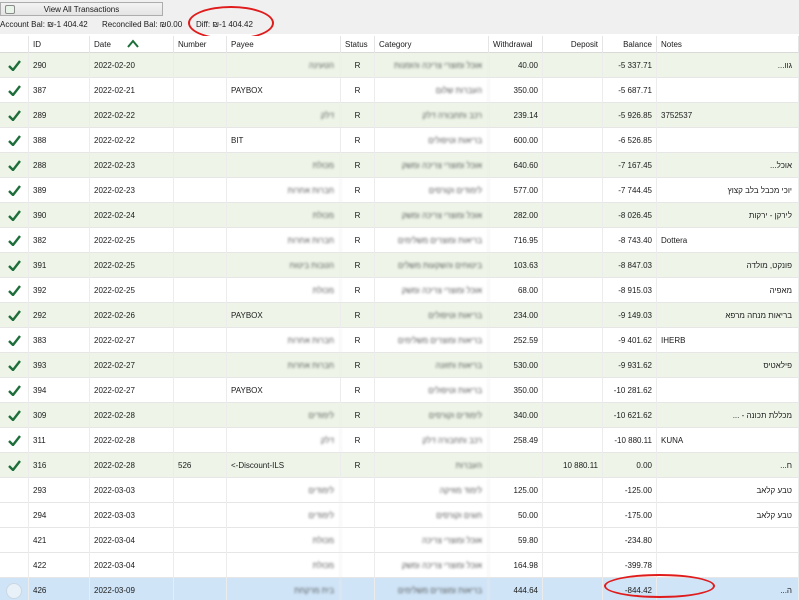 The height and width of the screenshot is (600, 799). I want to click on row-id: 292, so click(59, 315).